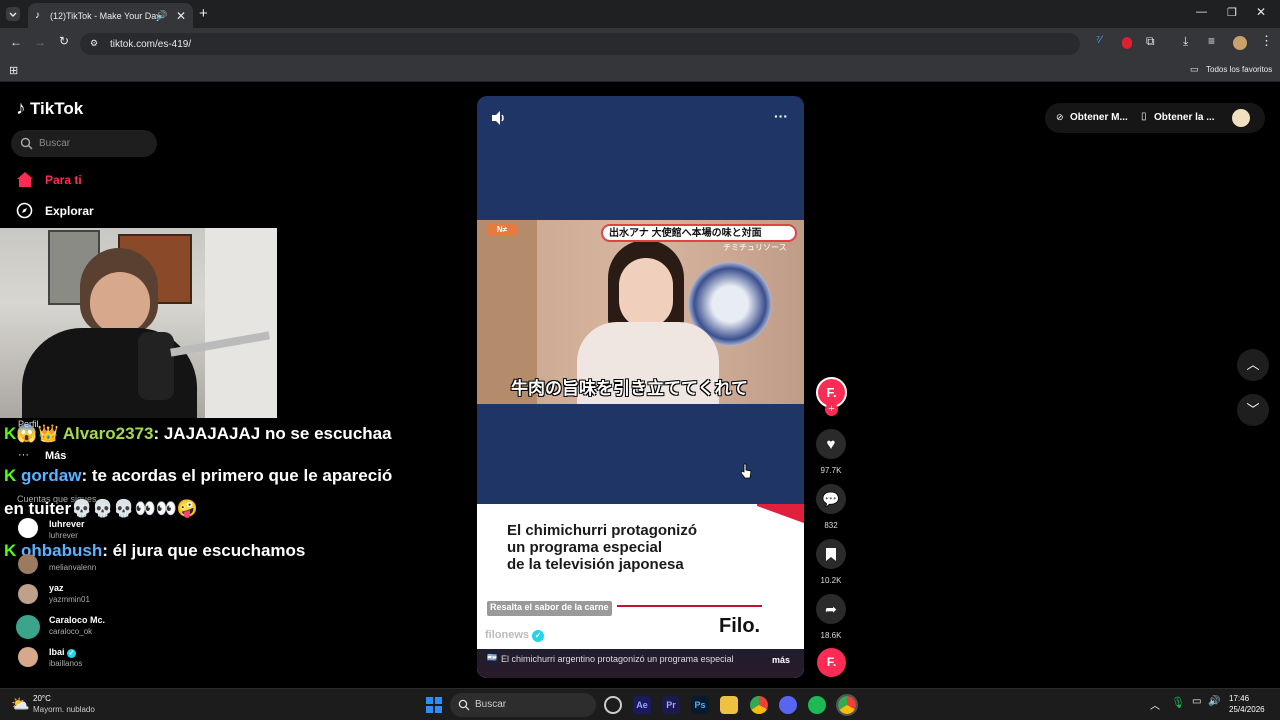 This screenshot has height=720, width=1280. Describe the element at coordinates (1127, 43) in the screenshot. I see `extension-red-icon` at that location.